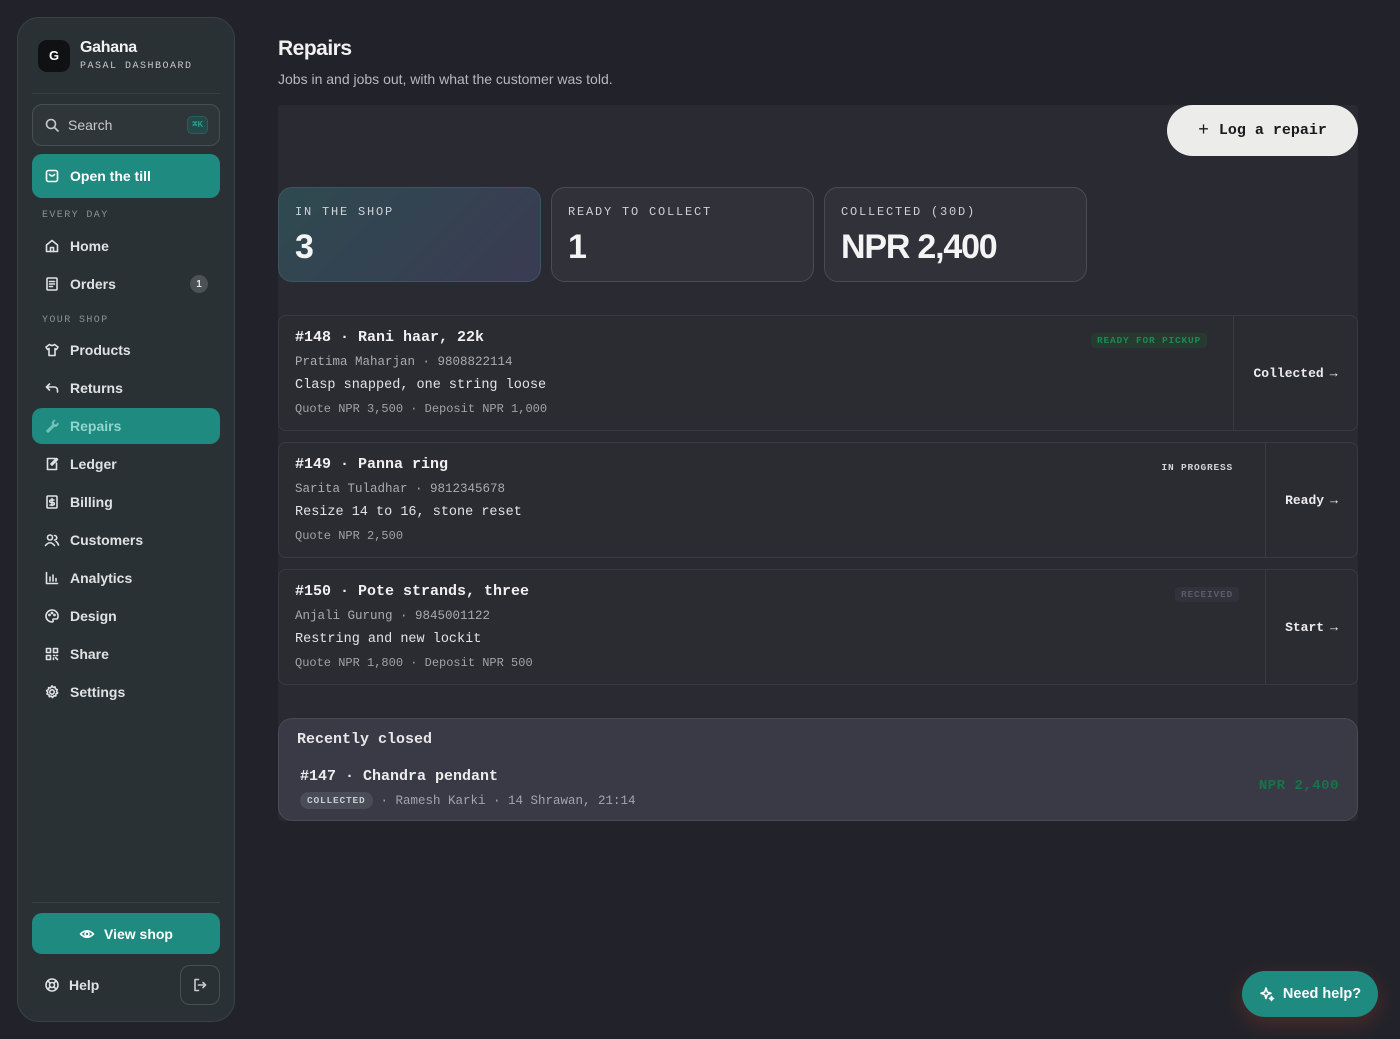 This screenshot has height=1039, width=1400. Describe the element at coordinates (52, 616) in the screenshot. I see `palette-icon` at that location.